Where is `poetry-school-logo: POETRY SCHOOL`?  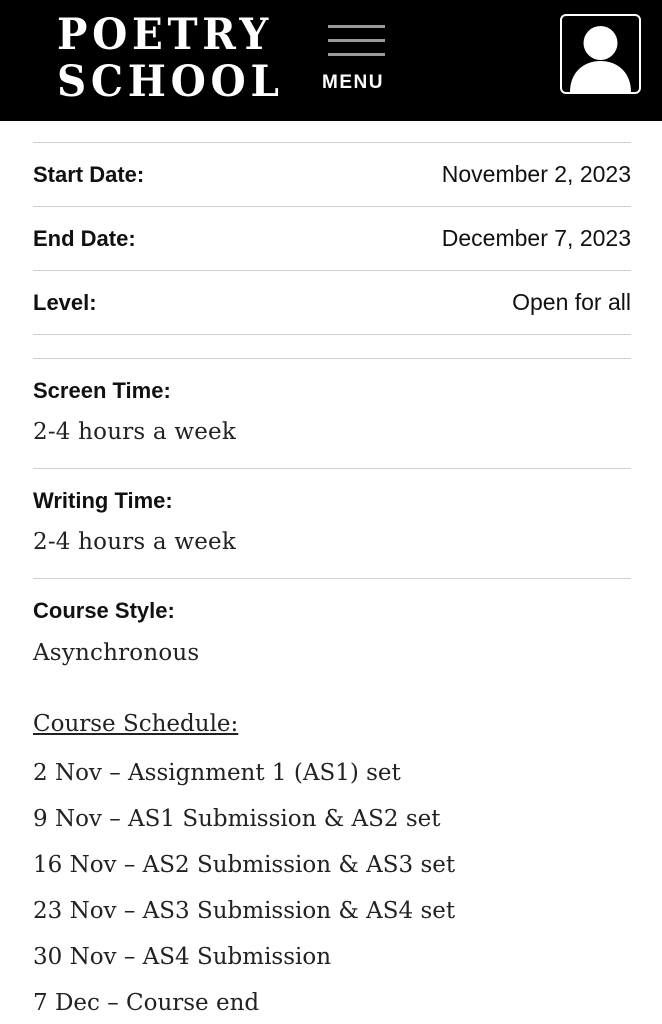
poetry-school-logo: POETRY SCHOOL is located at coordinates (170, 59).